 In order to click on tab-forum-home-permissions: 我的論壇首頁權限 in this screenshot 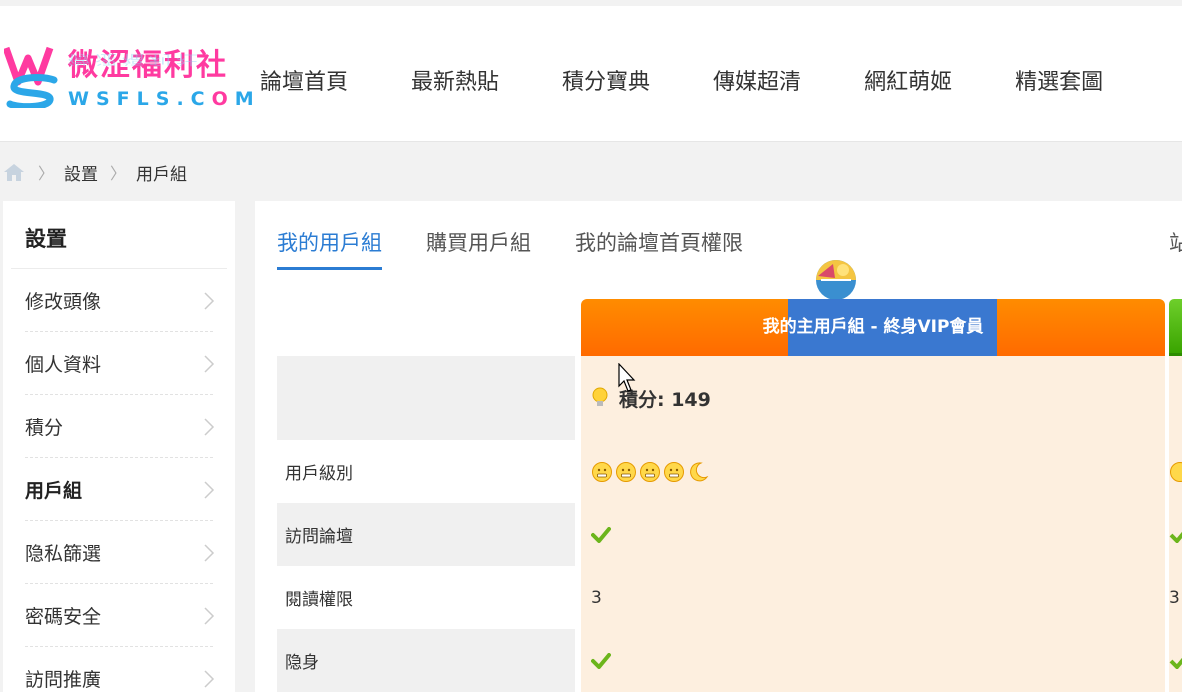, I will do `click(659, 235)`.